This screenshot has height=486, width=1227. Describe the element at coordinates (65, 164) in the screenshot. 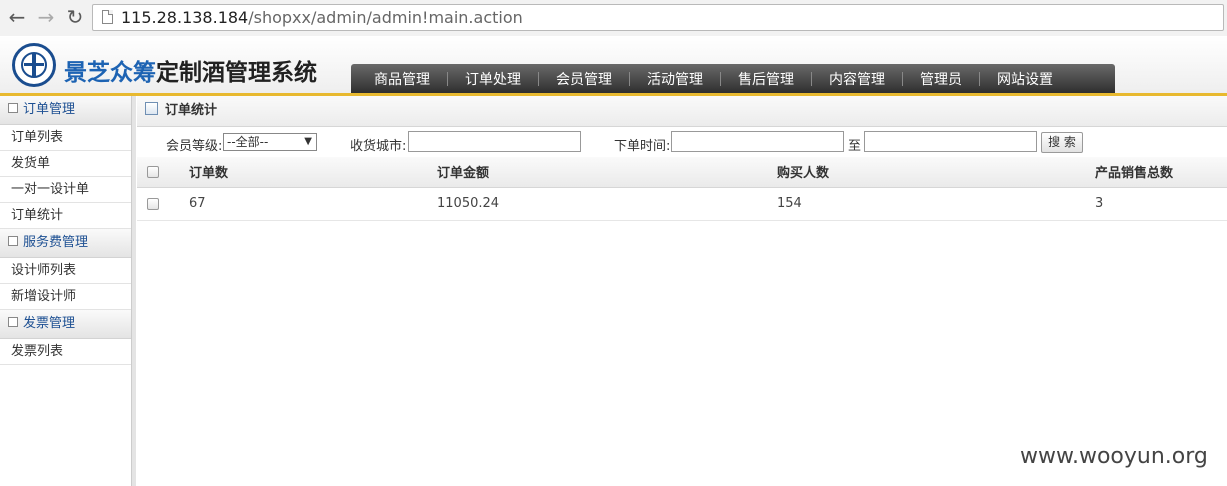

I see `sidebar-item-shipping: 发货单` at that location.